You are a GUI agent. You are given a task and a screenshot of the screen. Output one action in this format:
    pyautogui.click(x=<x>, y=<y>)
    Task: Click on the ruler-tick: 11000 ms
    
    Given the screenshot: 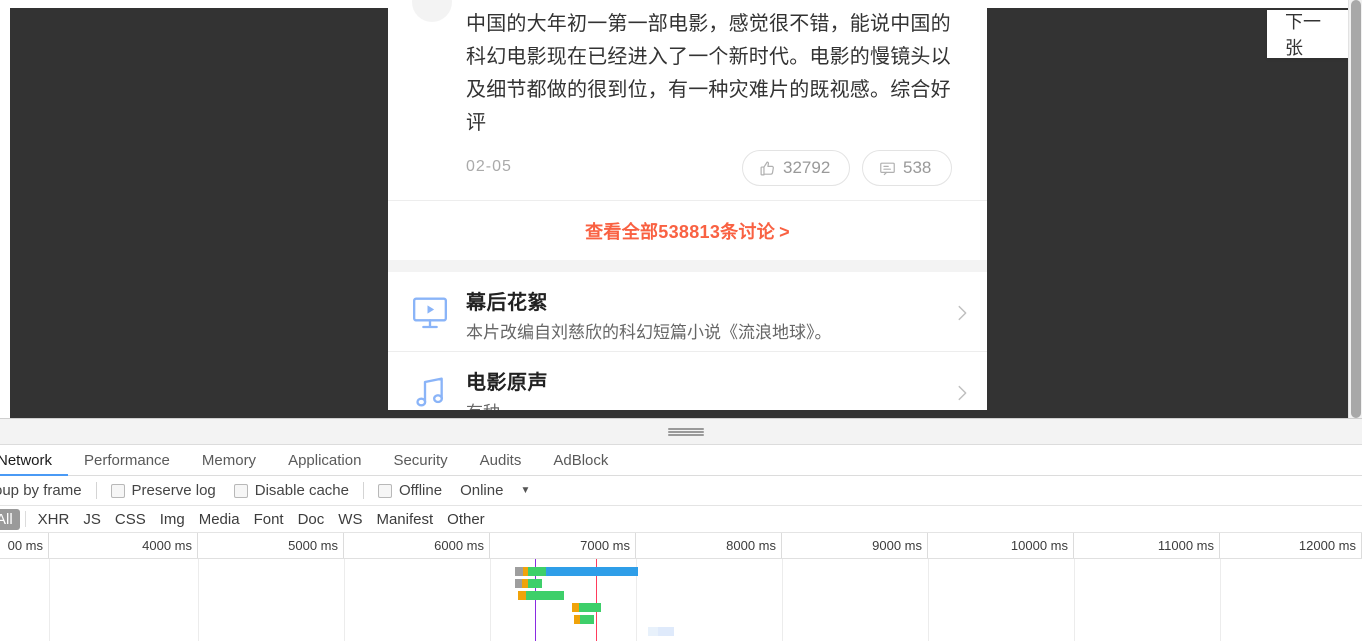 What is the action you would take?
    pyautogui.click(x=1147, y=545)
    